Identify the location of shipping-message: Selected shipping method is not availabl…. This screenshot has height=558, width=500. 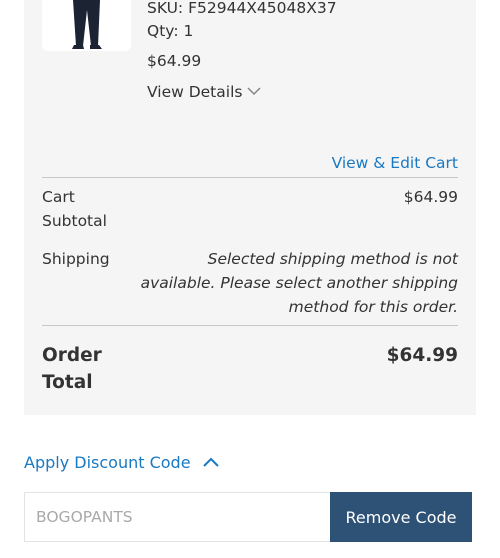
(299, 283).